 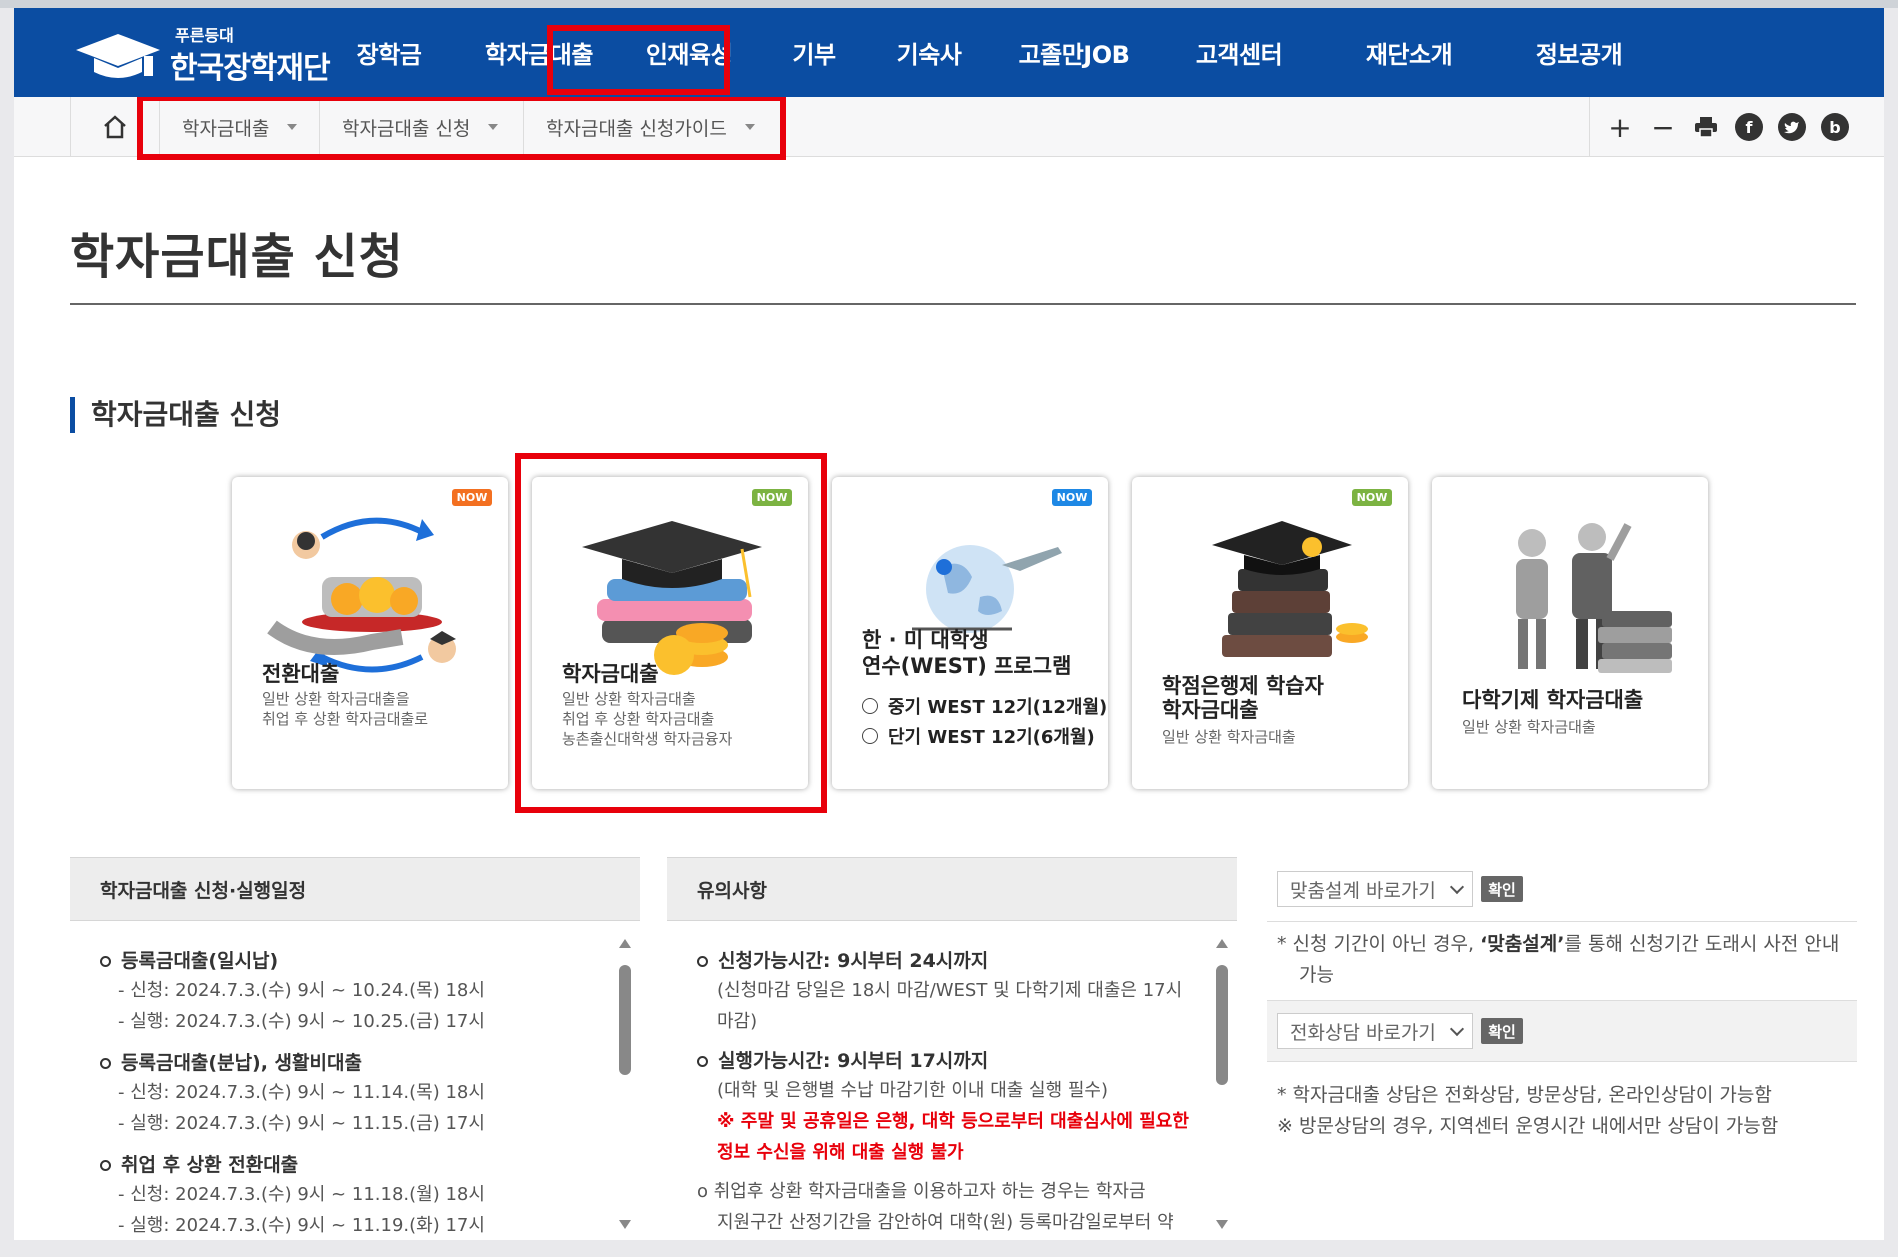 What do you see at coordinates (301, 990) in the screenshot?
I see `schedule-item-line: - 신청: 2024.7.3.(수) 9시 ~ 10.24.(목) 18시` at bounding box center [301, 990].